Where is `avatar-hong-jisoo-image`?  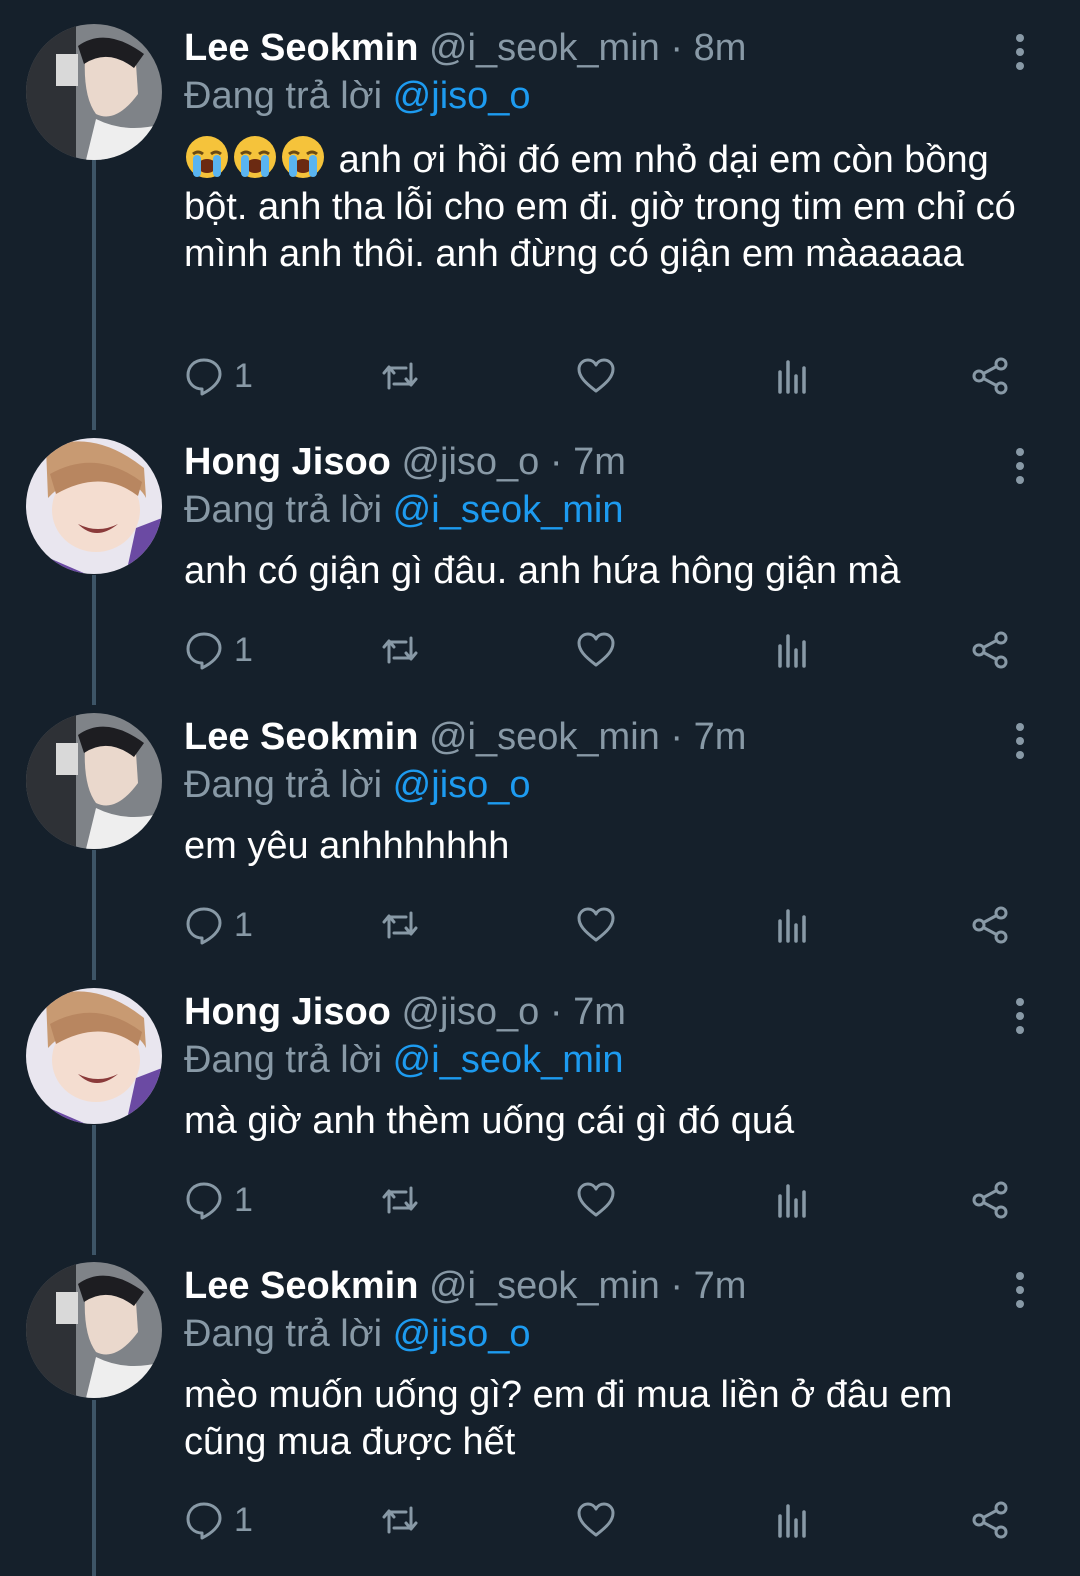 avatar-hong-jisoo-image is located at coordinates (94, 506).